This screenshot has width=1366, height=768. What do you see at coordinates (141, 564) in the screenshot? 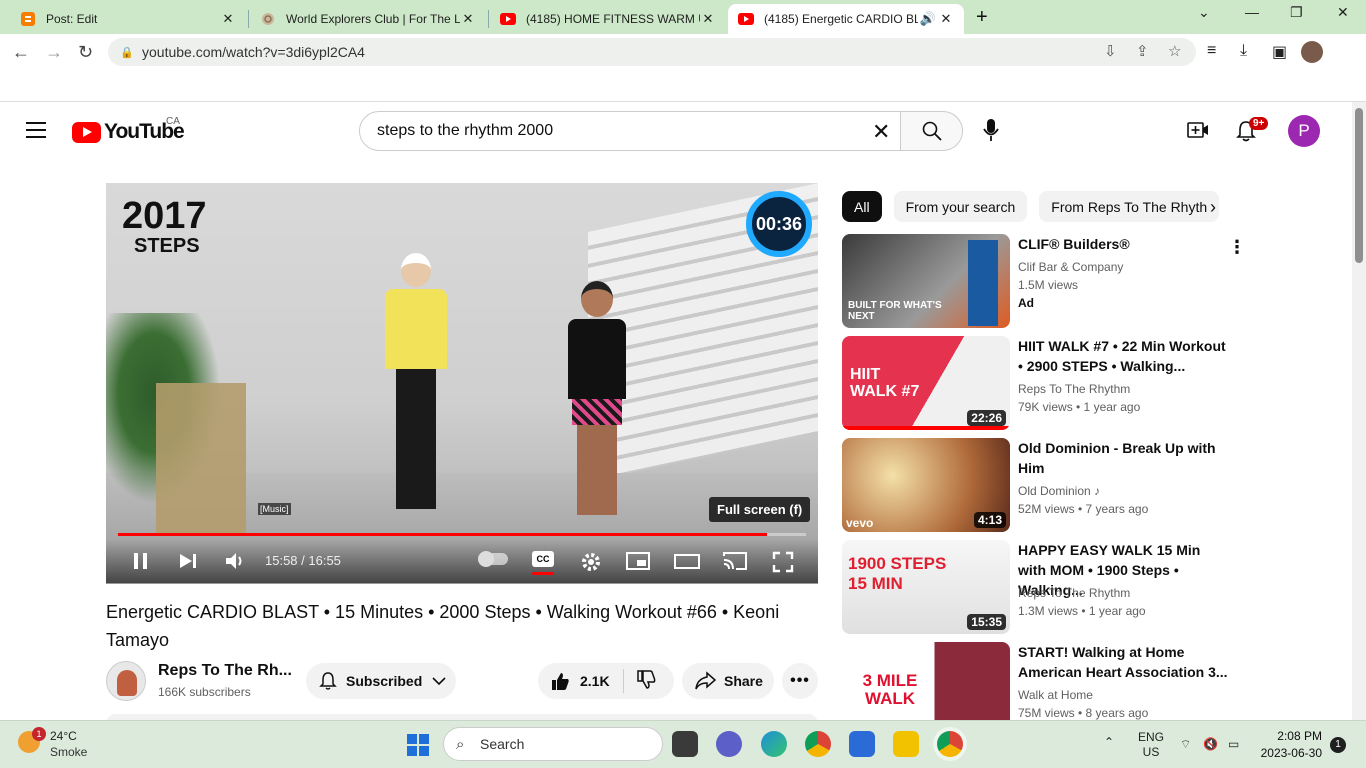
I see `pause-button` at bounding box center [141, 564].